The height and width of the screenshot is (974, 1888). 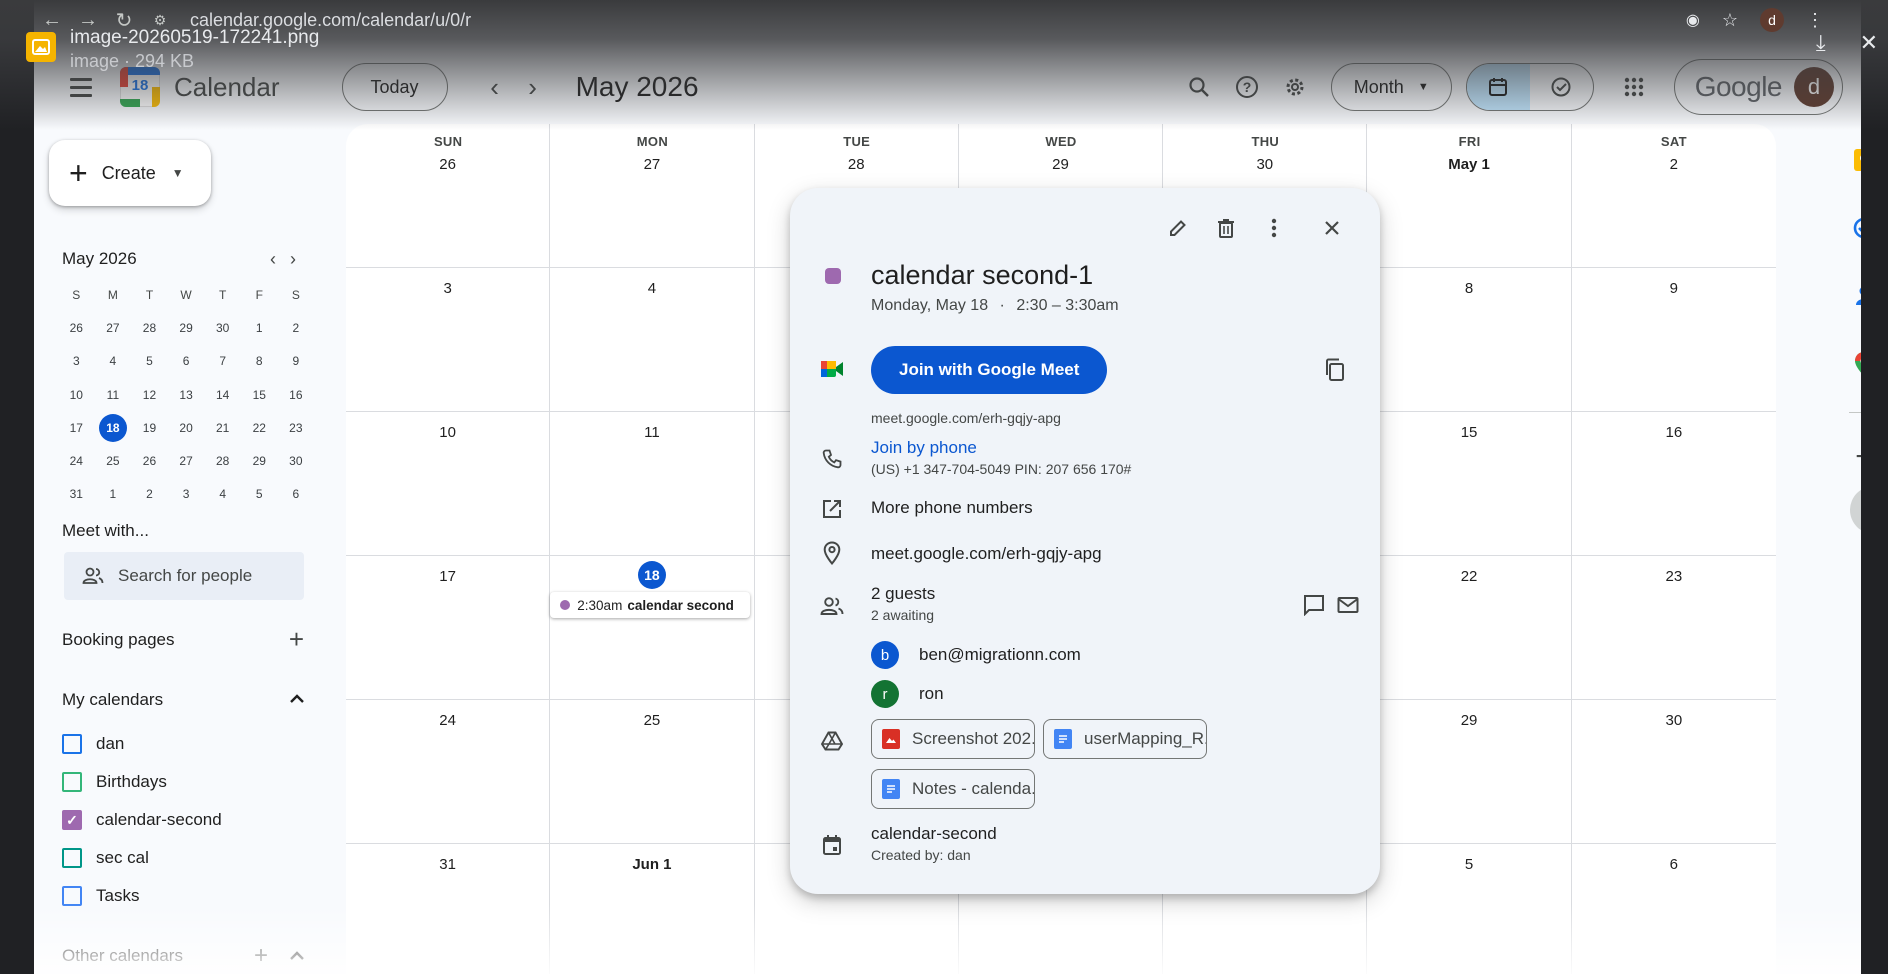 I want to click on copy-link-icon, so click(x=1336, y=370).